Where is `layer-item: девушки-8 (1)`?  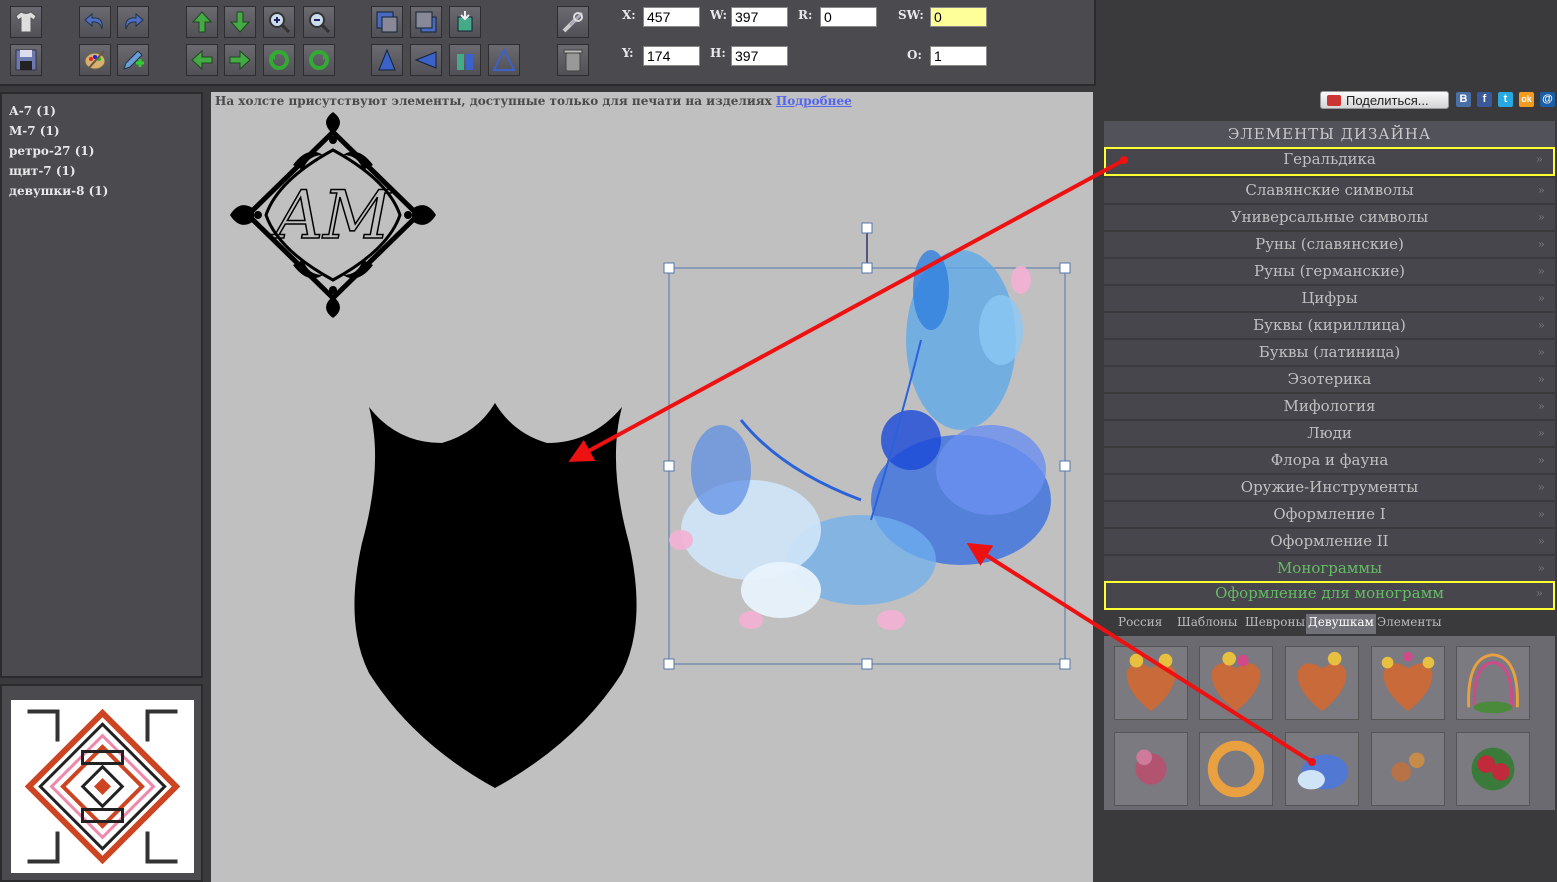 layer-item: девушки-8 (1) is located at coordinates (105, 191).